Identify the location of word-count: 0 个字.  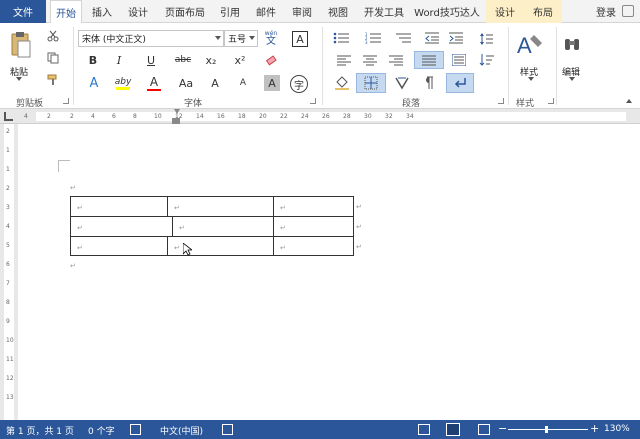
(101, 430).